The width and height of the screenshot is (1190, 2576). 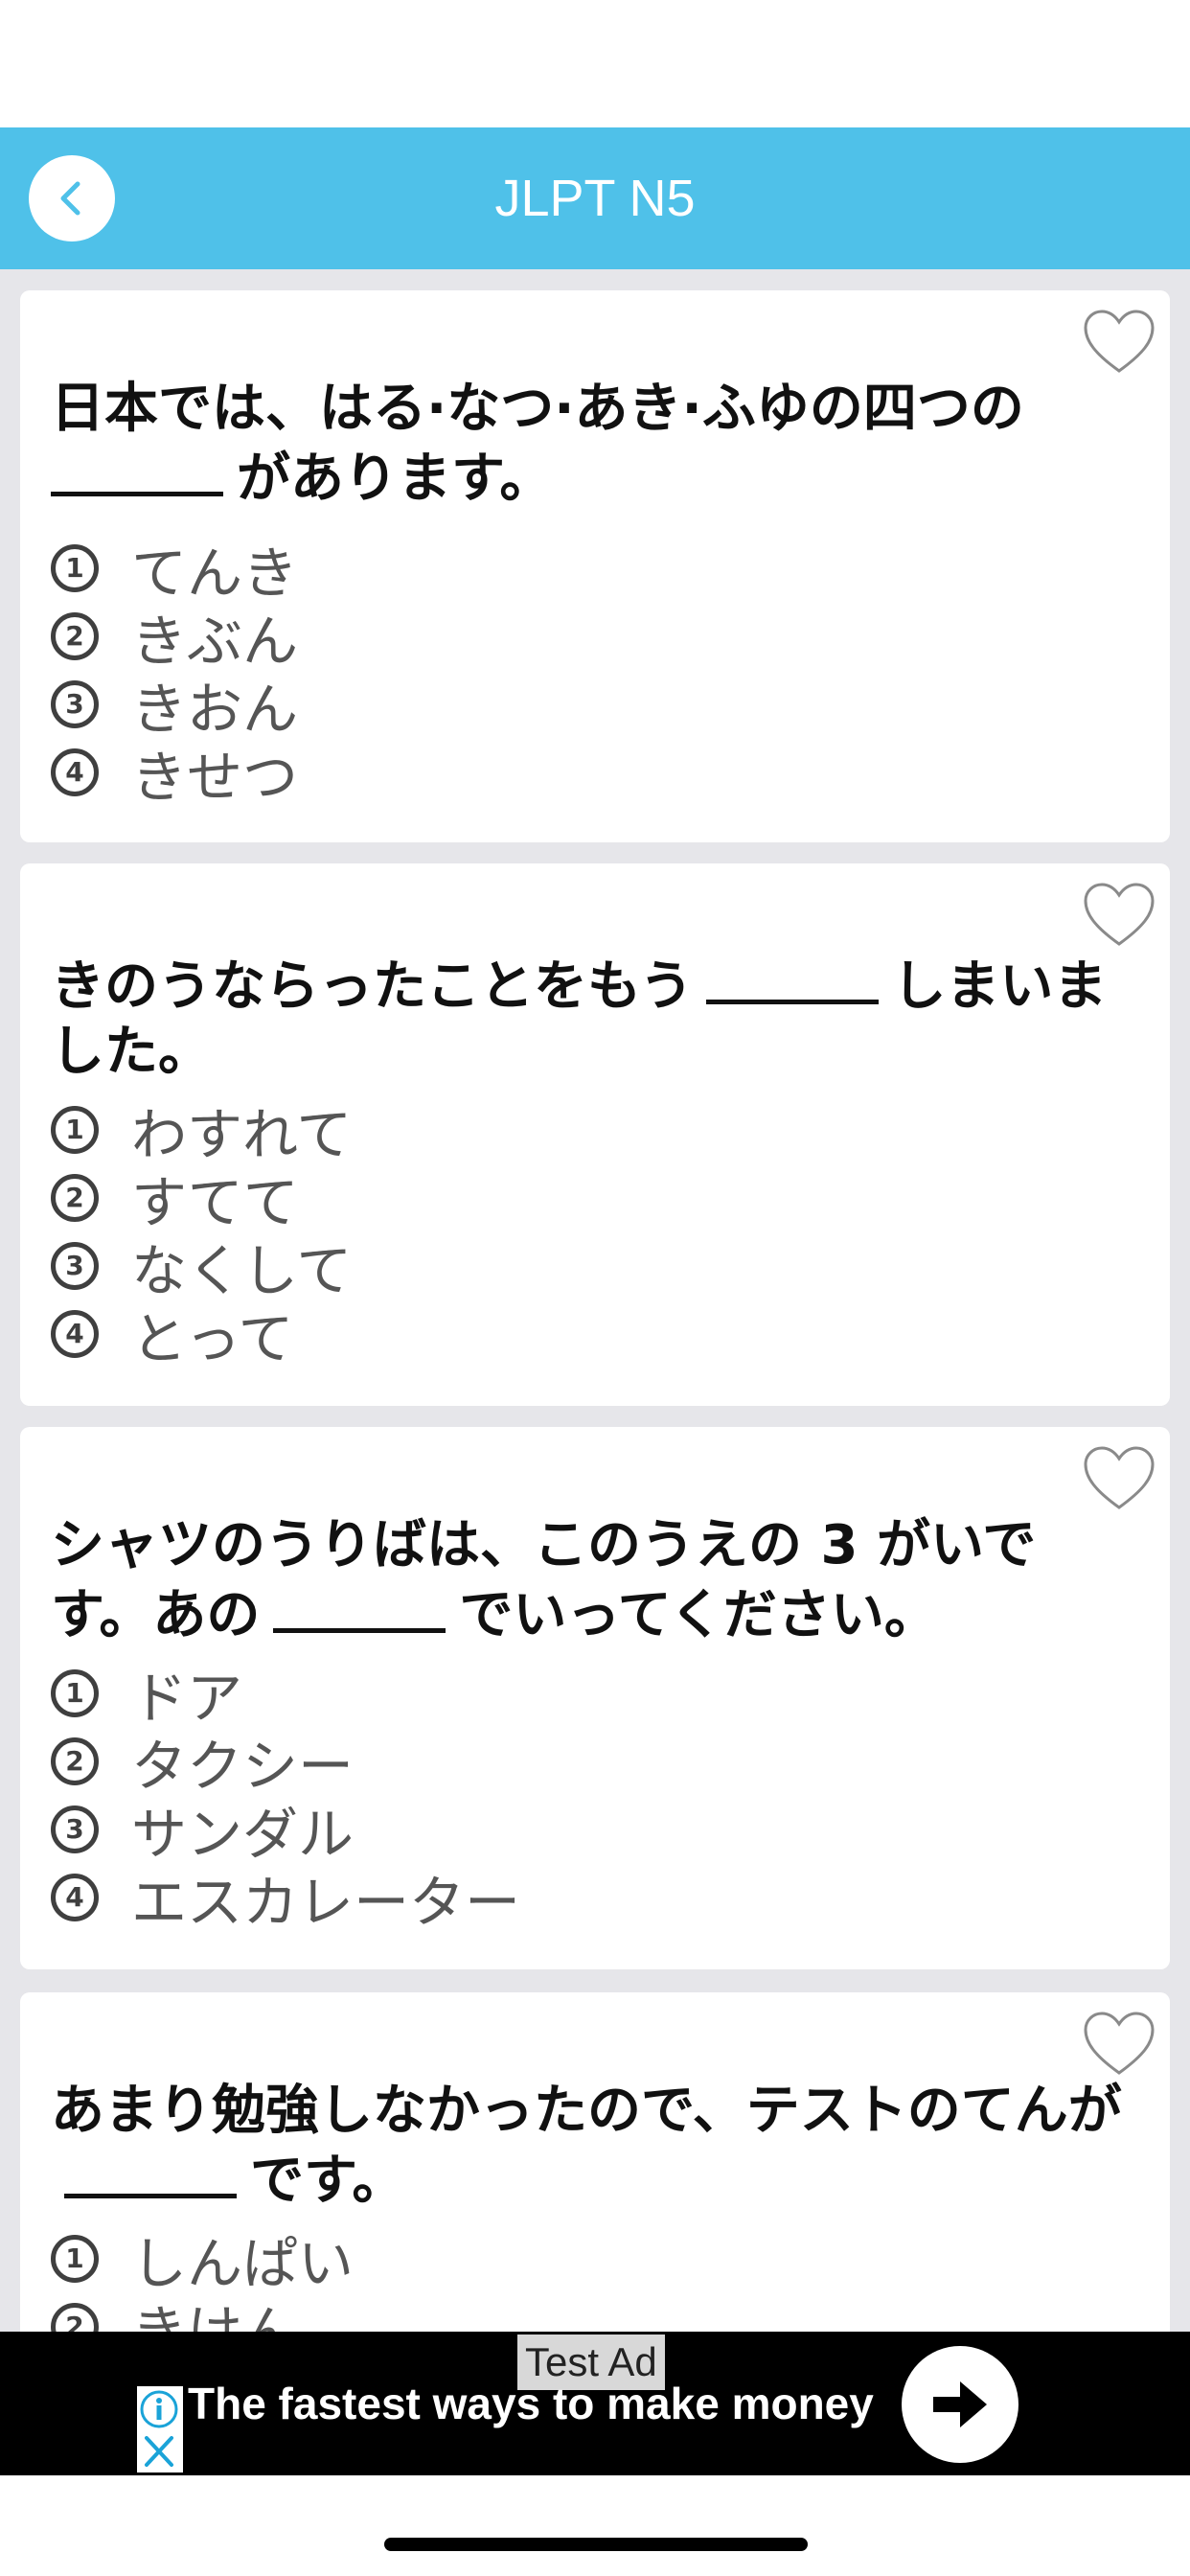 I want to click on status-bar, so click(x=595, y=63).